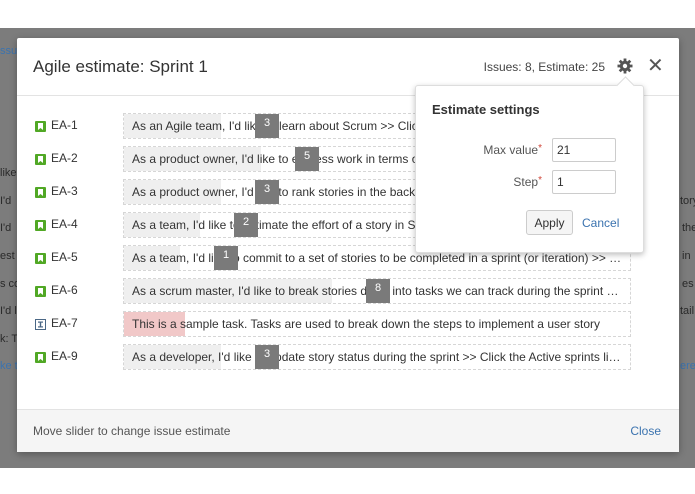 This screenshot has height=494, width=695. I want to click on step-input, so click(584, 182).